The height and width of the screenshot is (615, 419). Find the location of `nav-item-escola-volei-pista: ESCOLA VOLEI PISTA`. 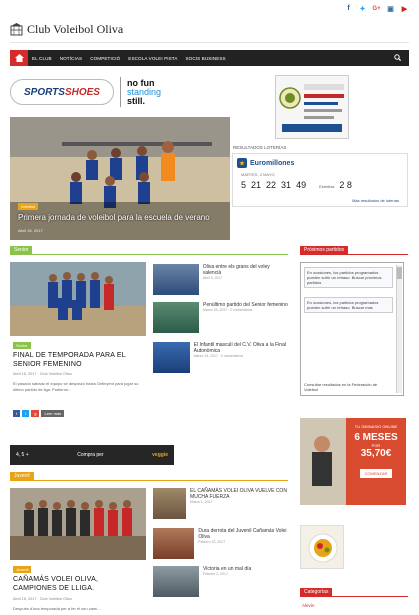

nav-item-escola-volei-pista: ESCOLA VOLEI PISTA is located at coordinates (152, 58).